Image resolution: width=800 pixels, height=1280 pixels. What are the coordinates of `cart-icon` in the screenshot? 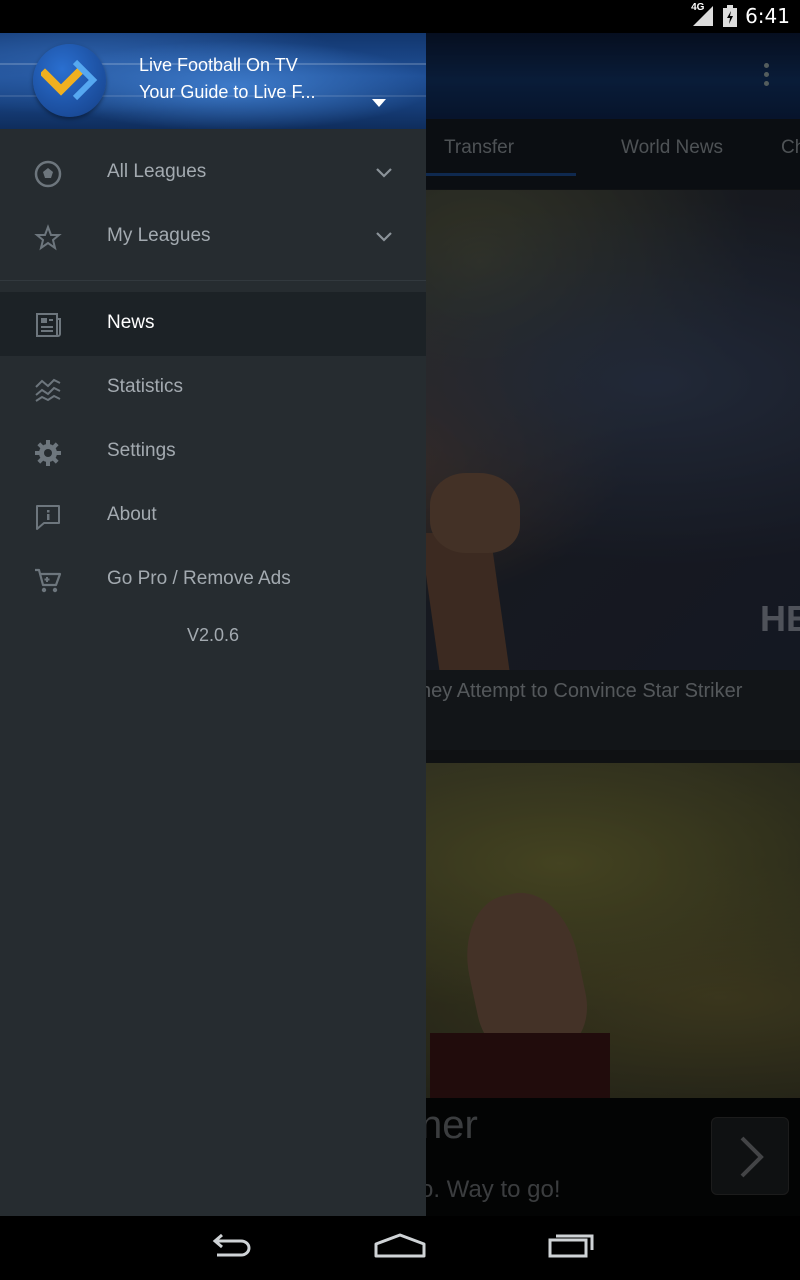 It's located at (48, 580).